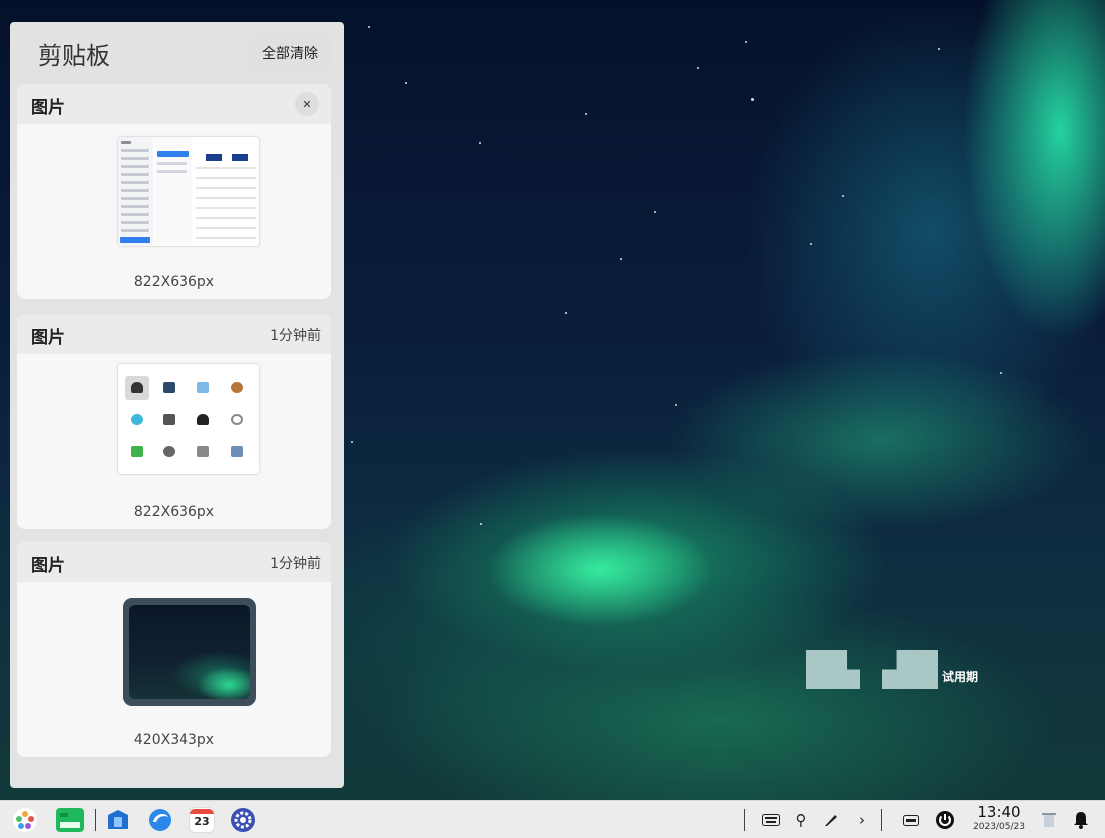  I want to click on watermark-label: 试用期, so click(960, 677).